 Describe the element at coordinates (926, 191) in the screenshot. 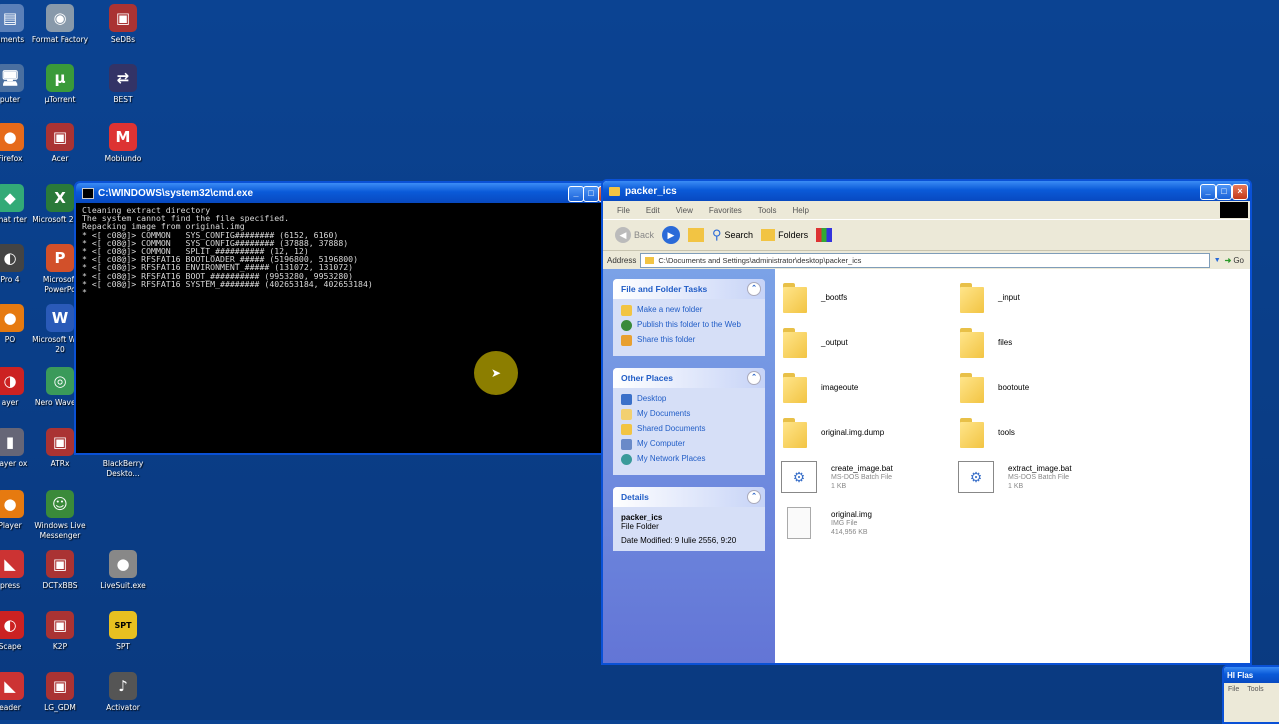

I see `explorer-titlebar: packer_ics _ □ ×` at that location.